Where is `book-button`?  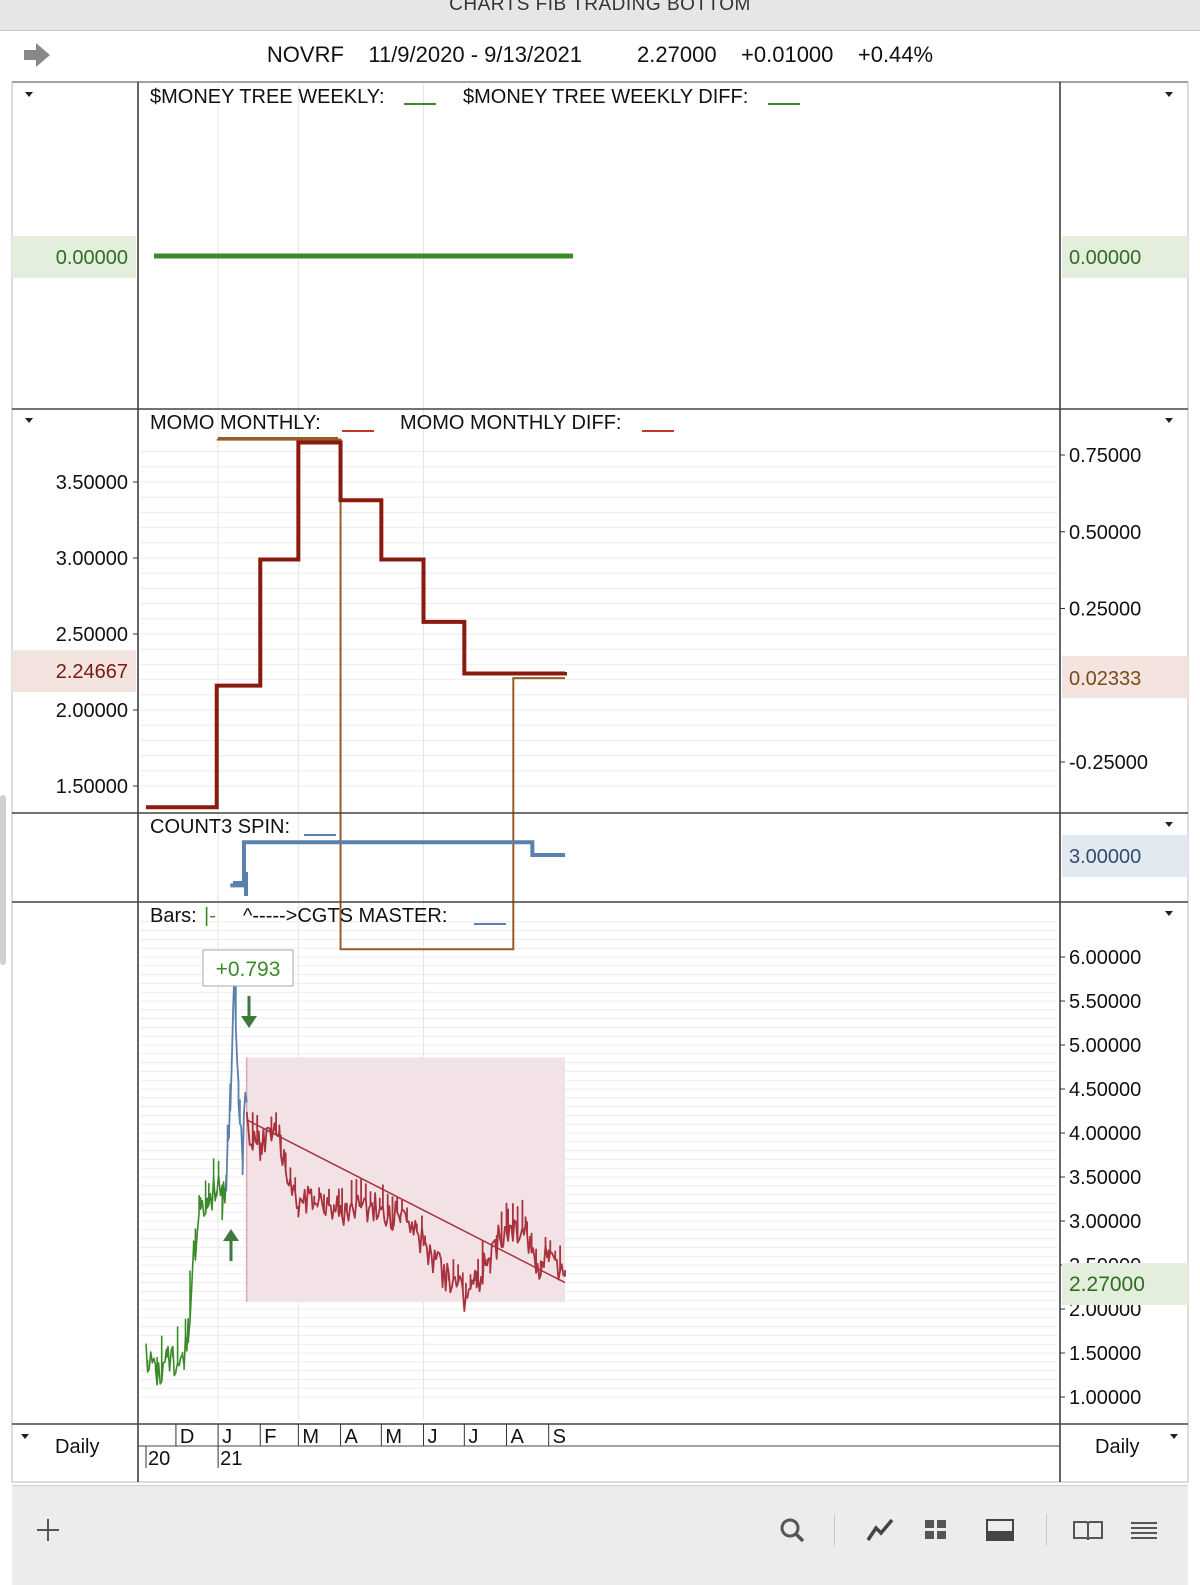 book-button is located at coordinates (1088, 1530).